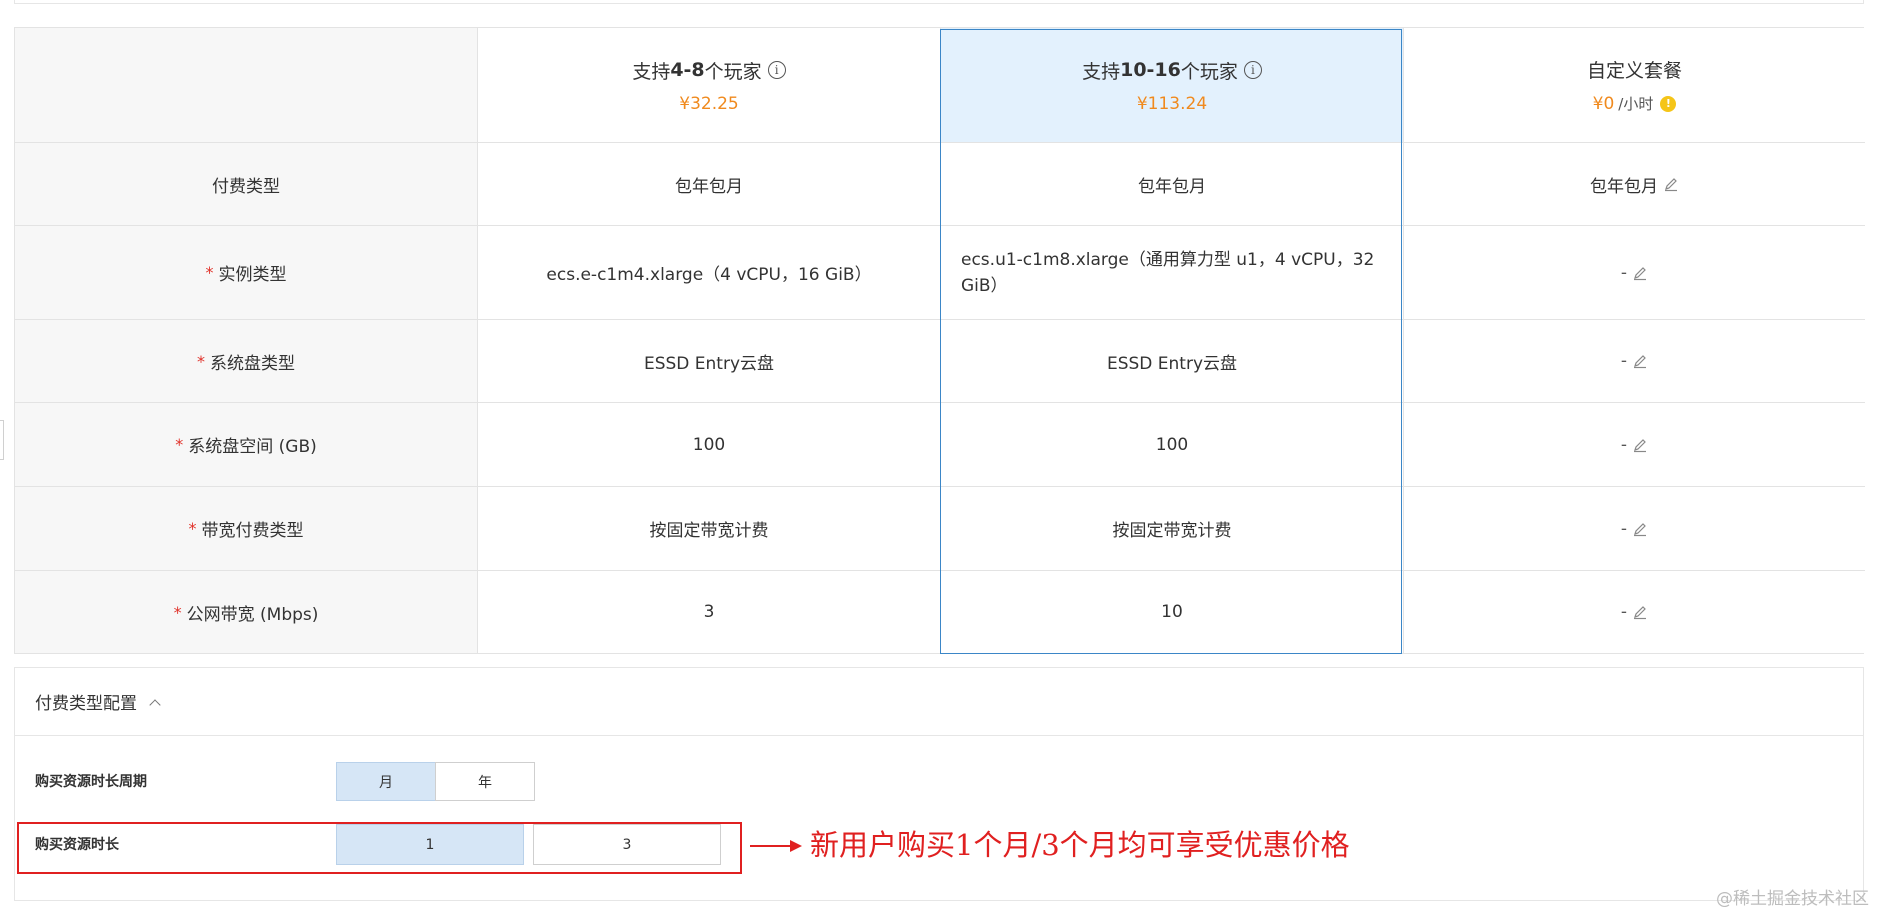  What do you see at coordinates (1172, 103) in the screenshot?
I see `plan-price: ¥113.24` at bounding box center [1172, 103].